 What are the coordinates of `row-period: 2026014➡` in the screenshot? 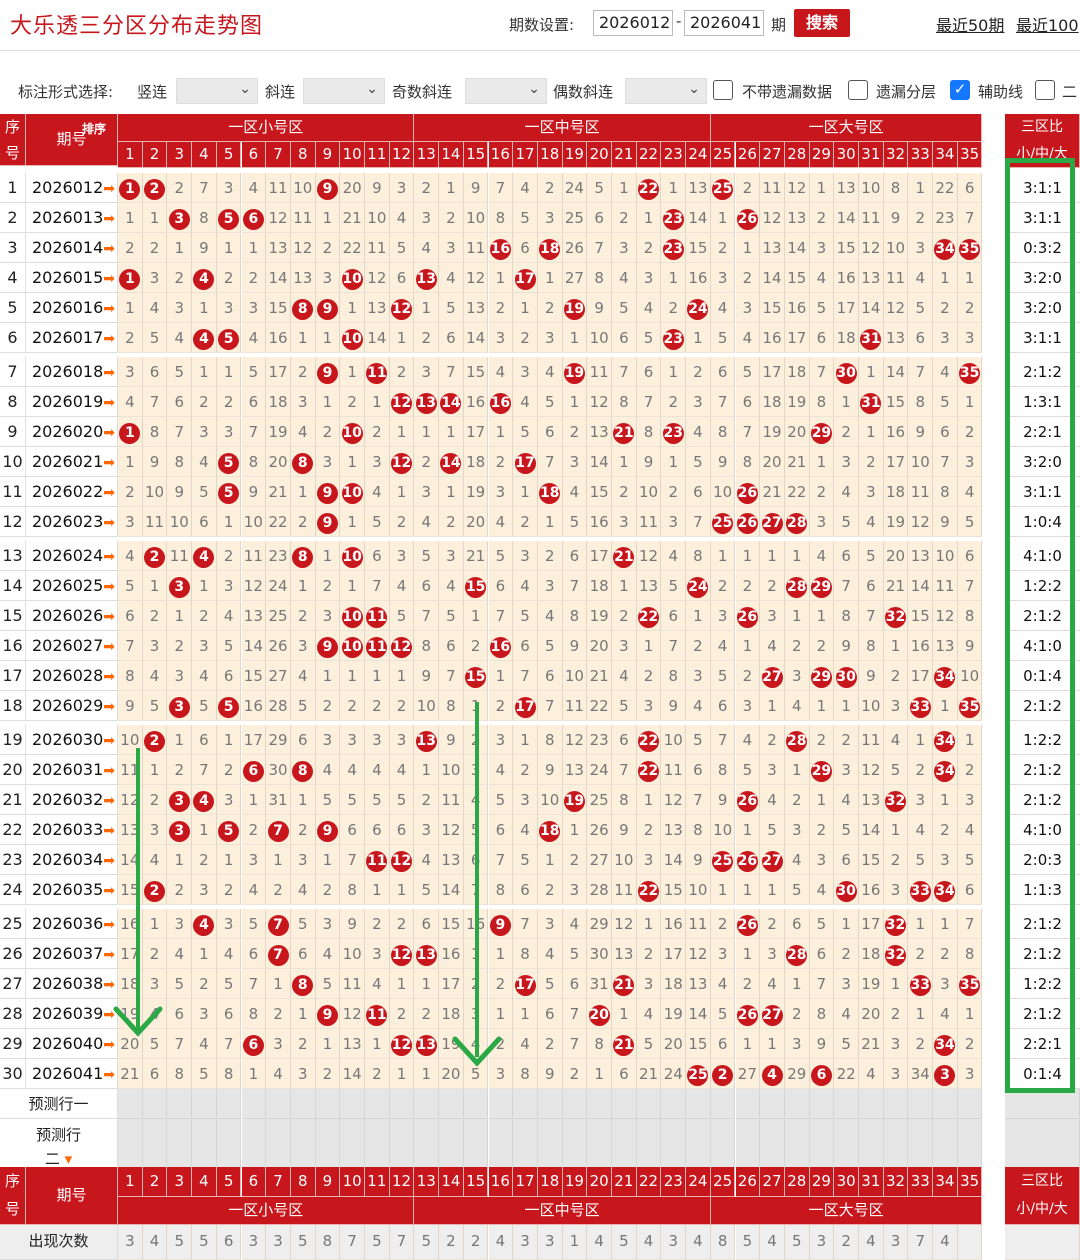 It's located at (72, 248).